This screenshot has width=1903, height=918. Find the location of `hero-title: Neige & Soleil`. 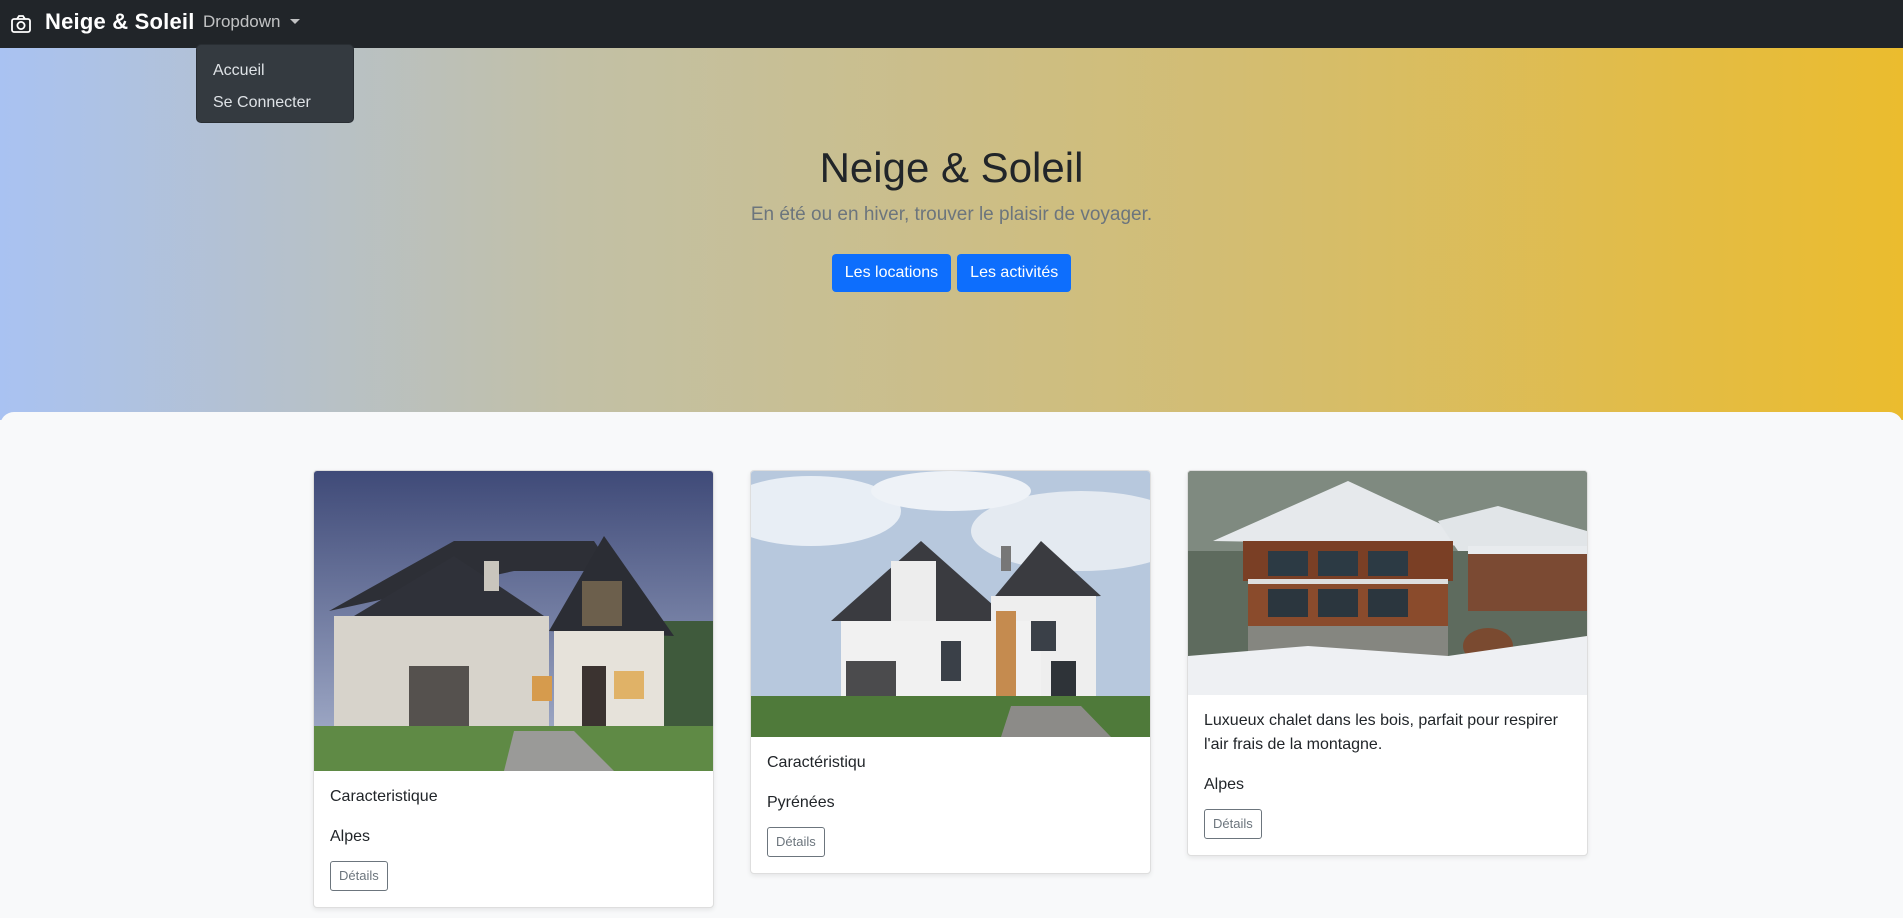

hero-title: Neige & Soleil is located at coordinates (951, 167).